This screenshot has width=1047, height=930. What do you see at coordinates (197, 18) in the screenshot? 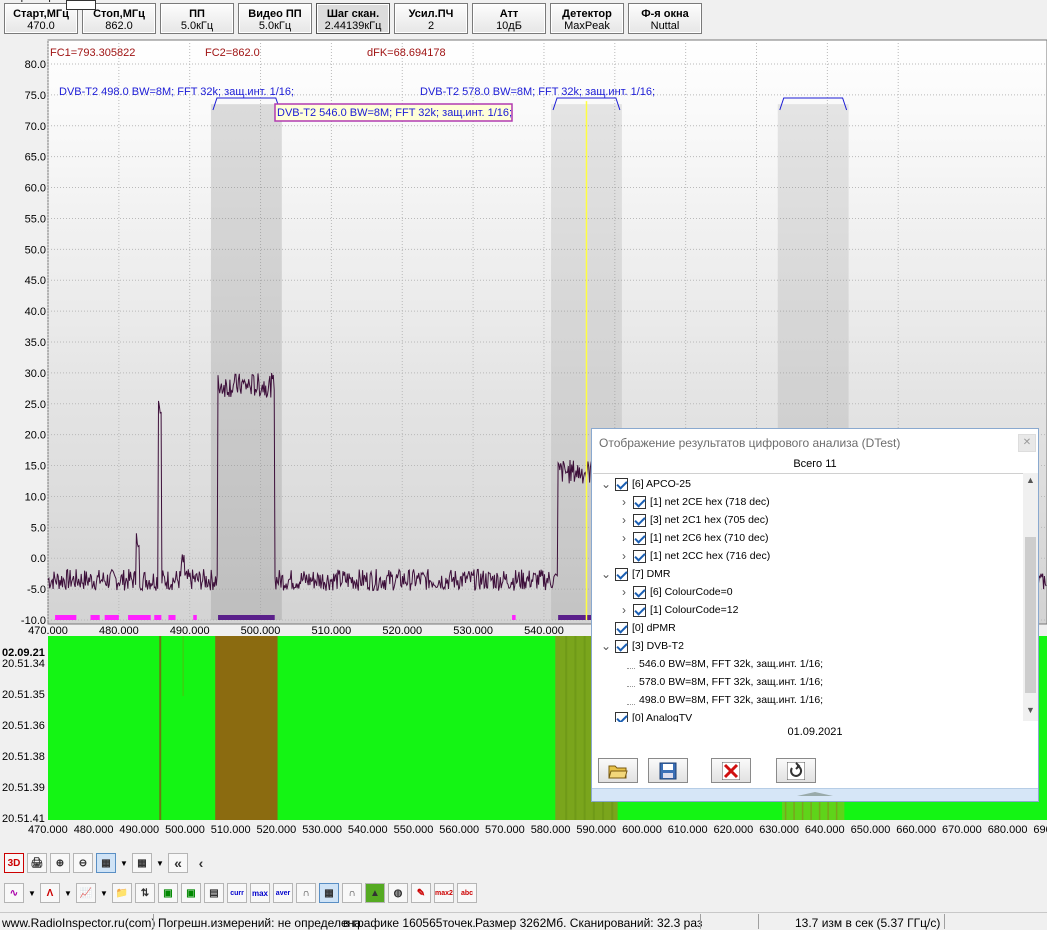
I see `param-button-2: ПП 5.0кГц` at bounding box center [197, 18].